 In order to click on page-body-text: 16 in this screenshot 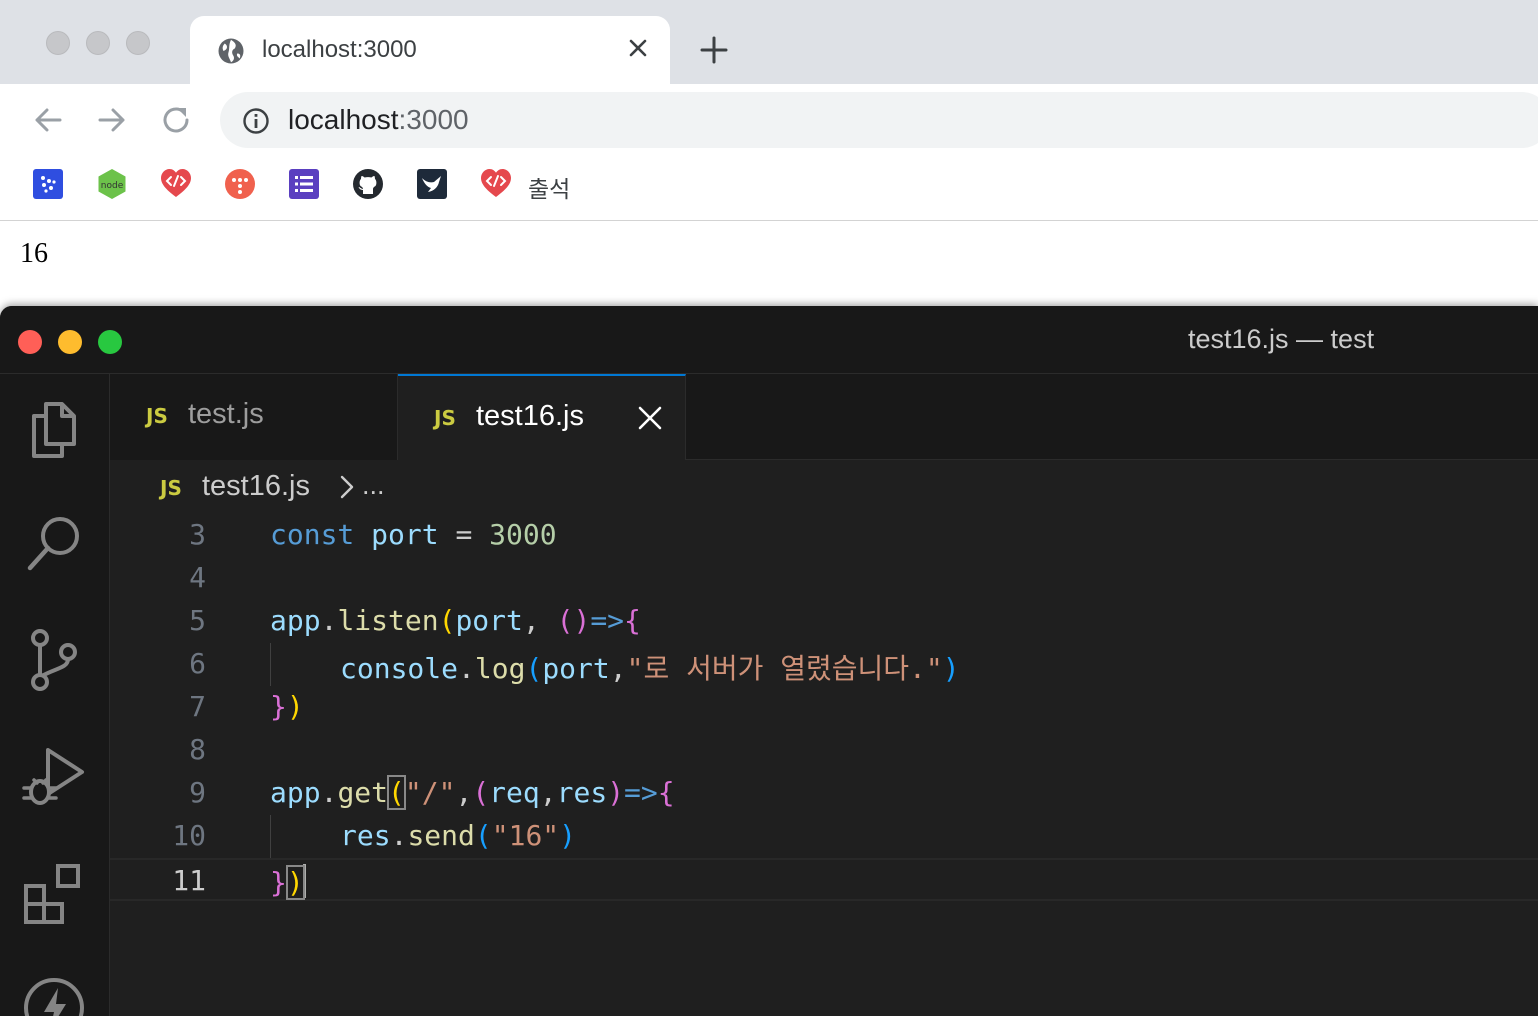, I will do `click(34, 253)`.